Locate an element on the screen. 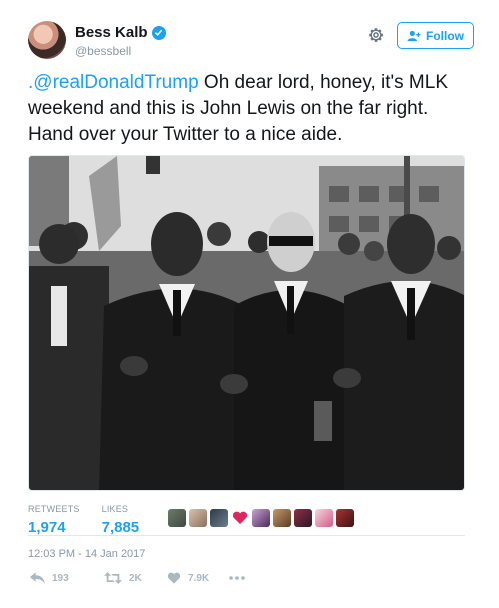 The width and height of the screenshot is (499, 608). divider is located at coordinates (246, 535).